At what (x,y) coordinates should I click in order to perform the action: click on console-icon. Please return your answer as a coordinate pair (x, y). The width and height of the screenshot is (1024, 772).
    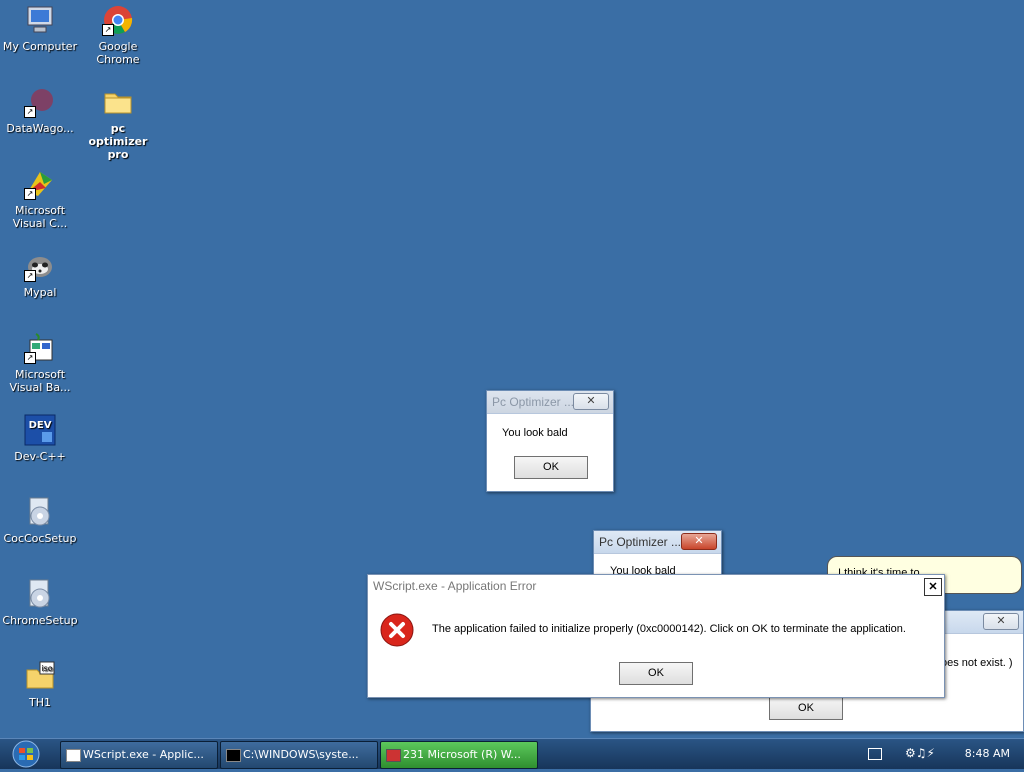
    Looking at the image, I should click on (233, 755).